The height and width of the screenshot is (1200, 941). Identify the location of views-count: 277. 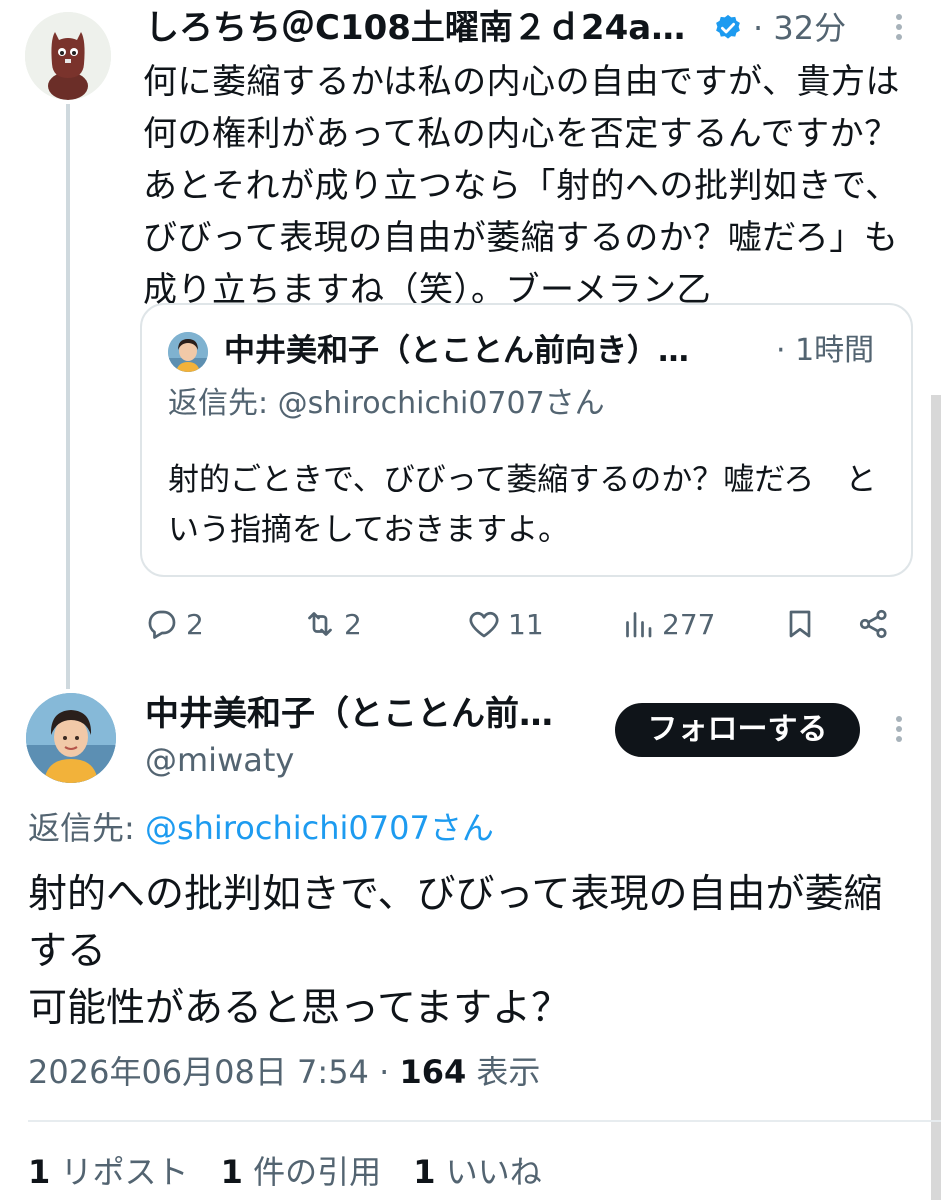
(689, 624).